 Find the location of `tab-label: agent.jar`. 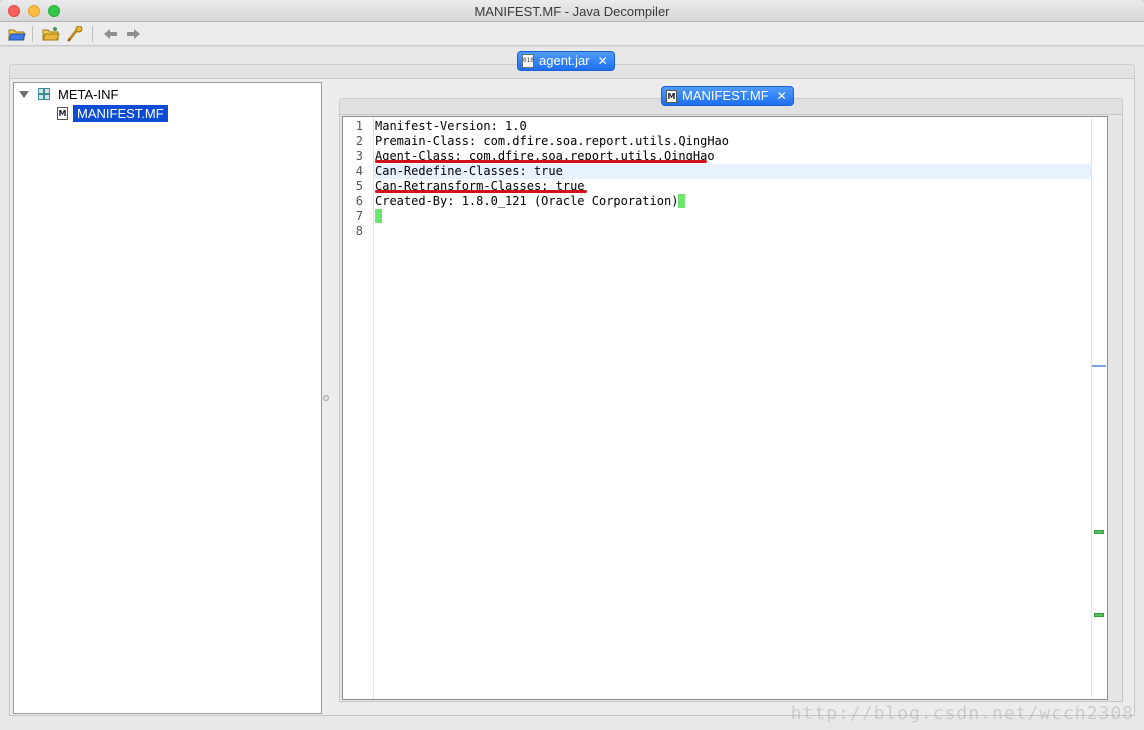

tab-label: agent.jar is located at coordinates (564, 60).